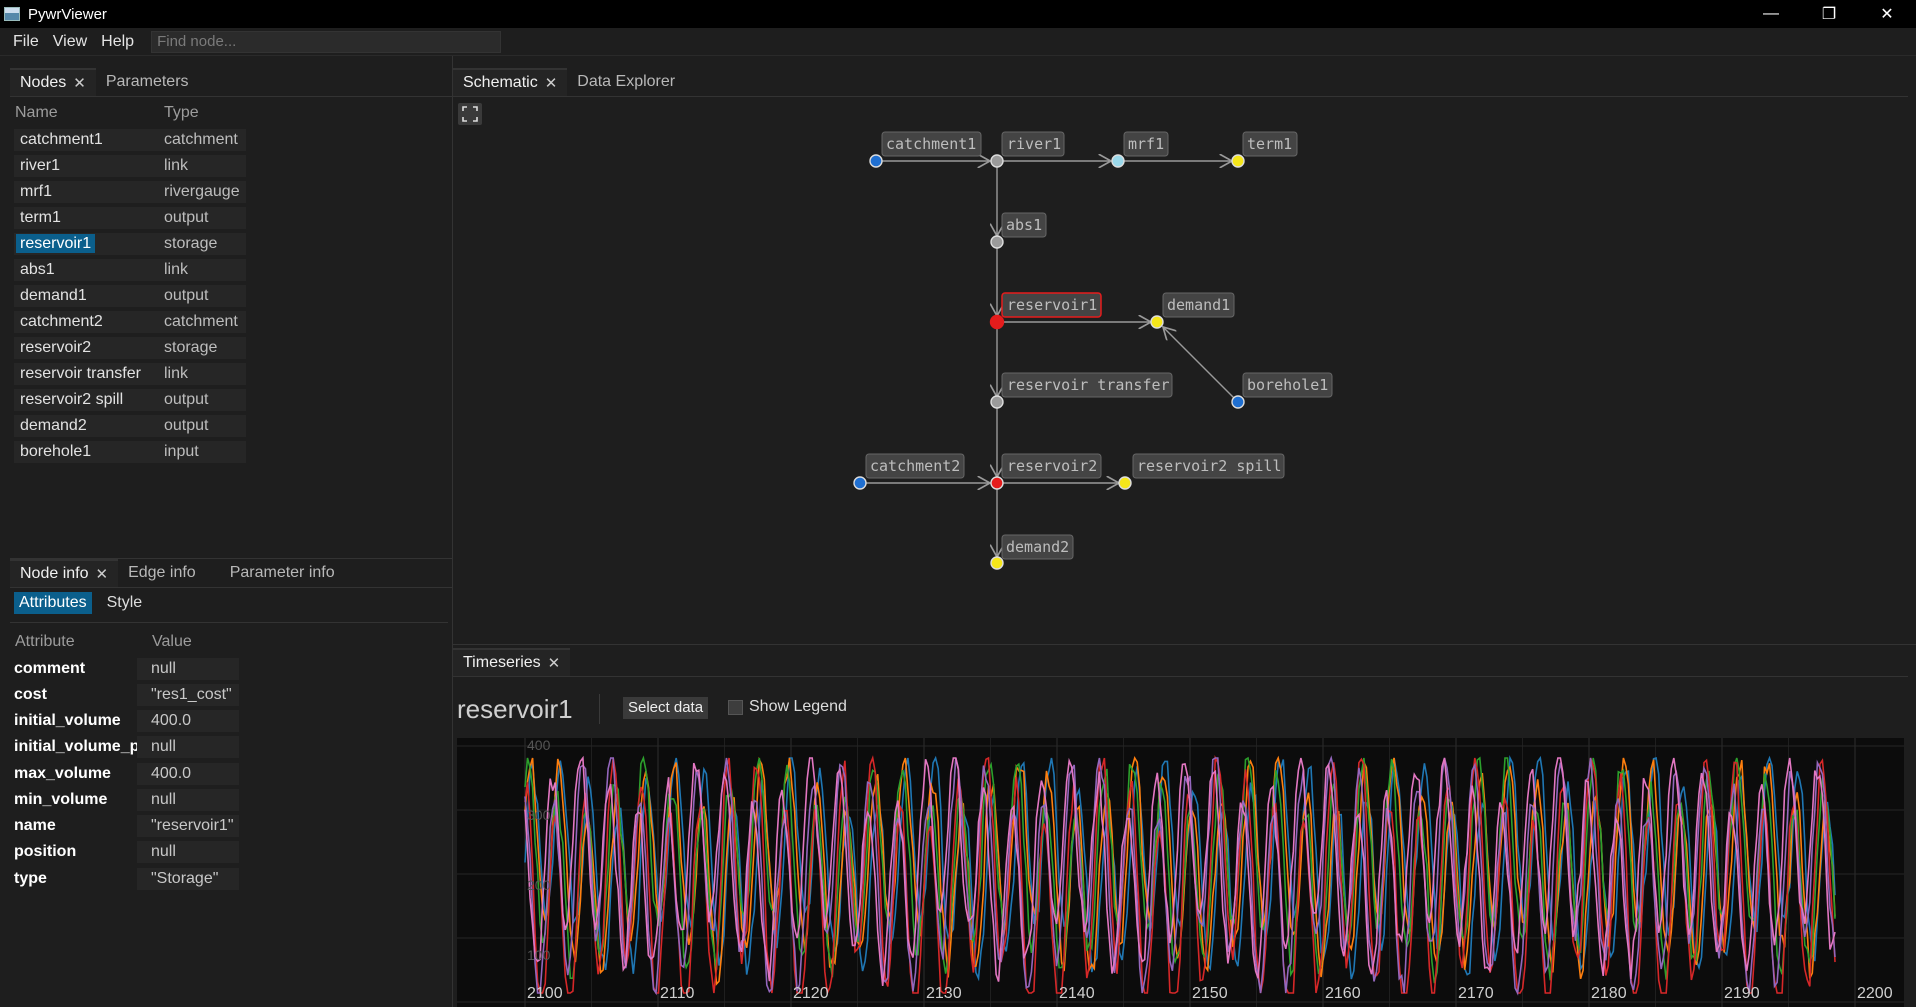 The width and height of the screenshot is (1916, 1007). Describe the element at coordinates (89, 166) in the screenshot. I see `node-name: river1` at that location.